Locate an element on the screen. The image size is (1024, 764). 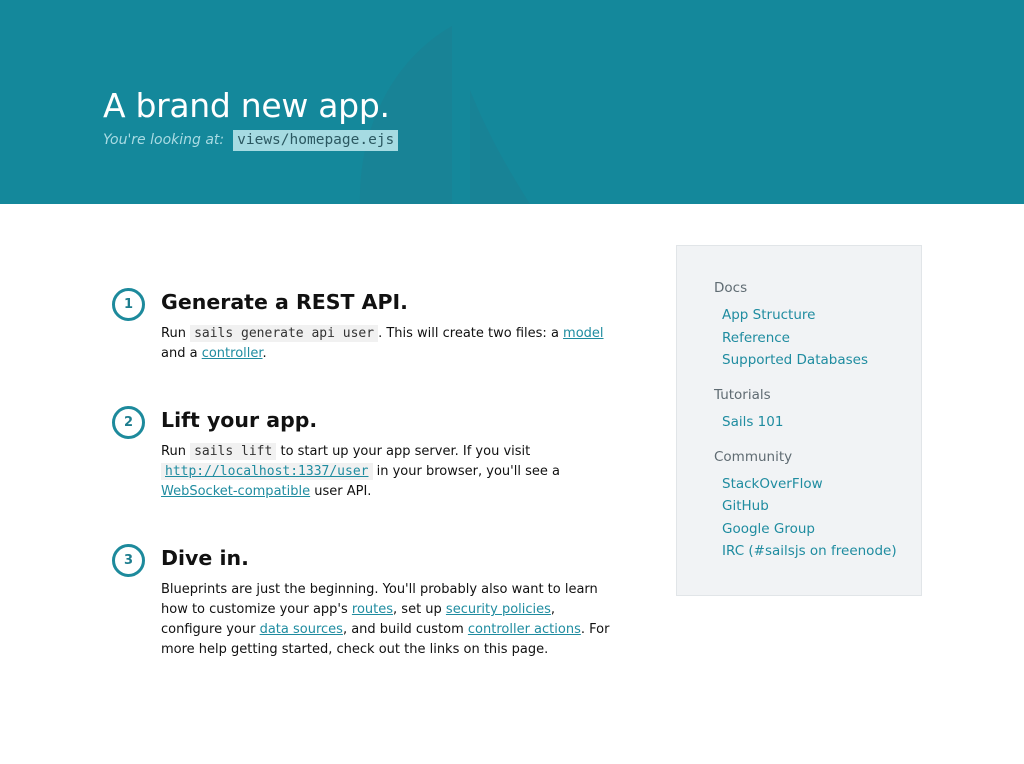
security-policies-link: security policies is located at coordinates (498, 609).